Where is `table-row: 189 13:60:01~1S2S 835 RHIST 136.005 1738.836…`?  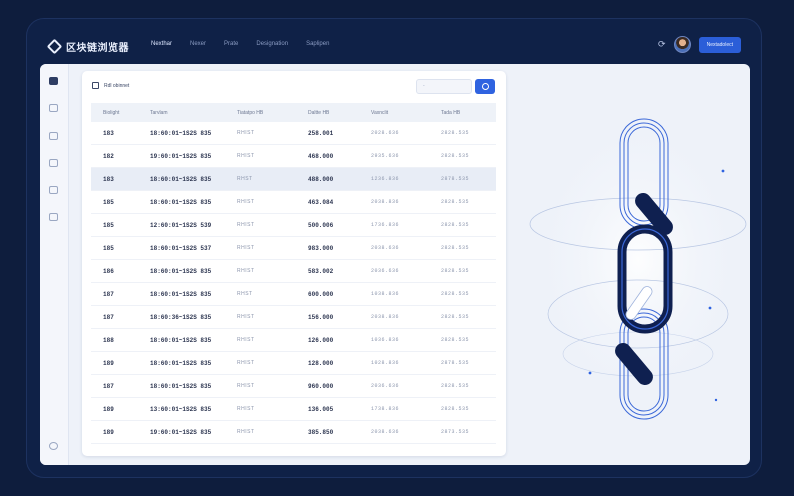 table-row: 189 13:60:01~1S2S 835 RHIST 136.005 1738.836… is located at coordinates (293, 409).